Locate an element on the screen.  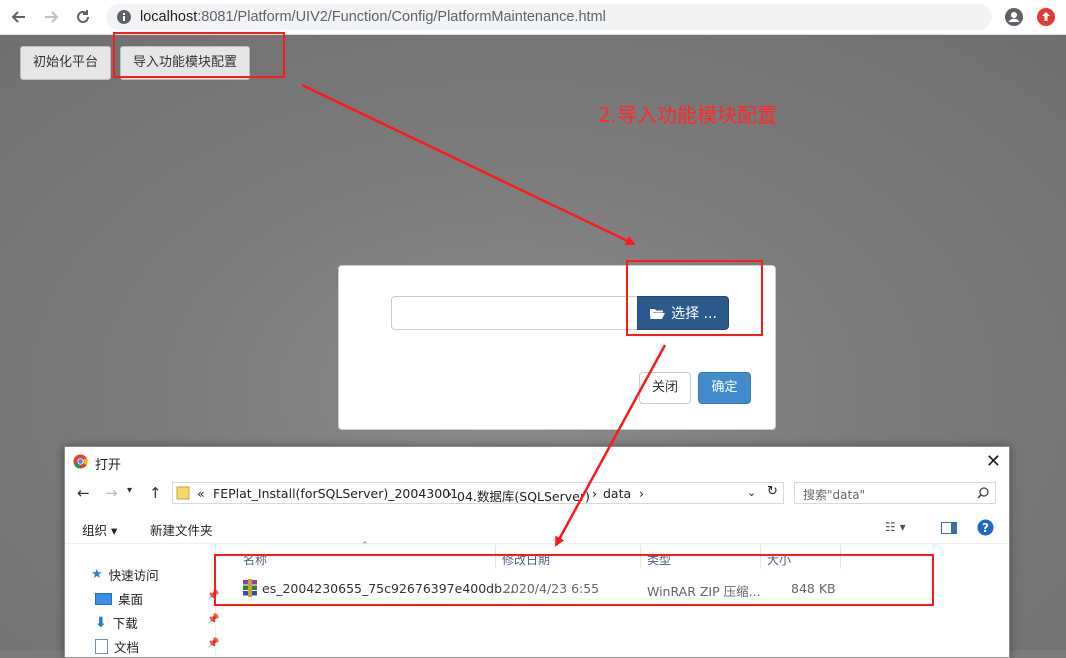
arrow-to-choose is located at coordinates (468, 164).